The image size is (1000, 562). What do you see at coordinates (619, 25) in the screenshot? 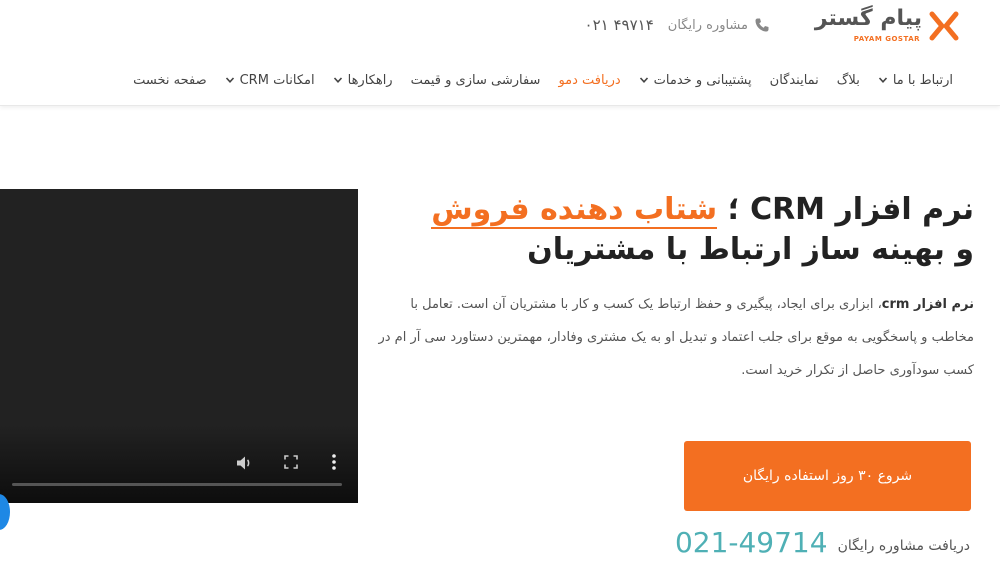
I see `consult-number: ۴۹۷۱۴ ۰۲۱` at bounding box center [619, 25].